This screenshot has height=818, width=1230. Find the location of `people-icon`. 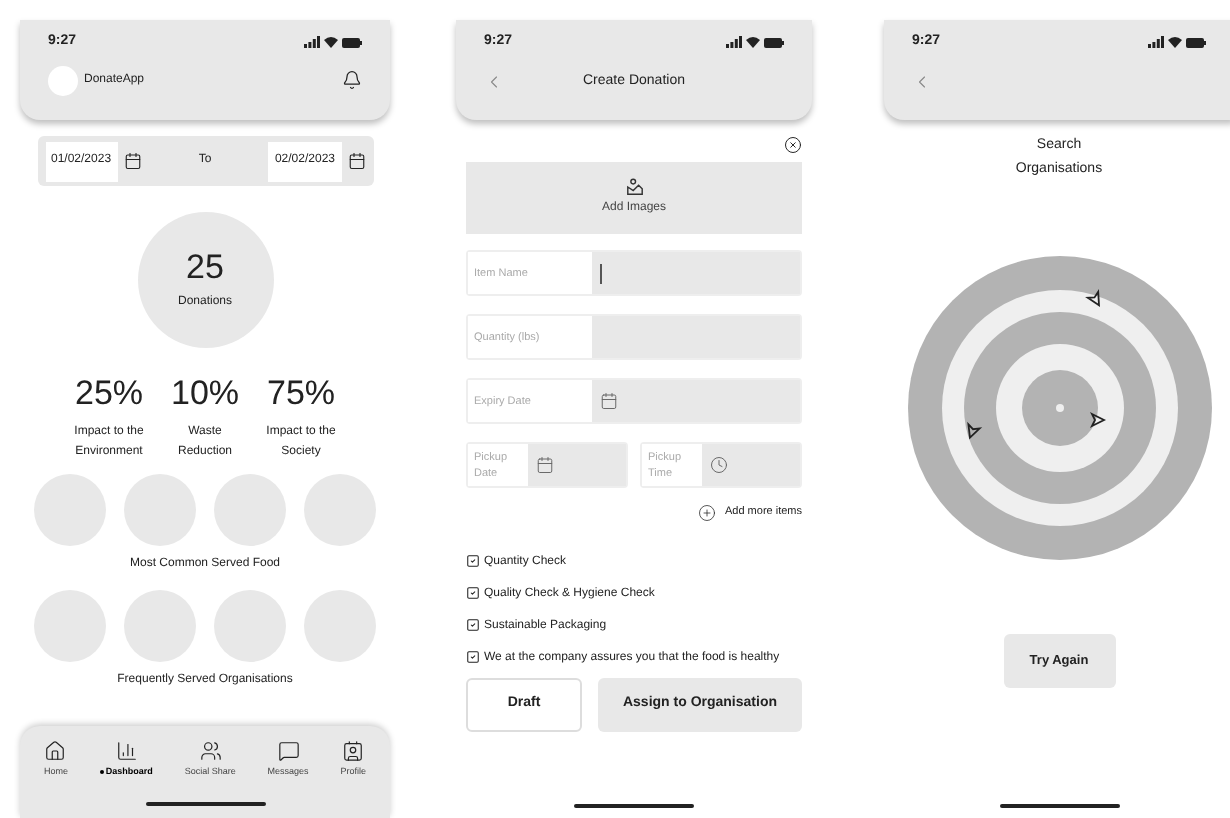

people-icon is located at coordinates (210, 751).